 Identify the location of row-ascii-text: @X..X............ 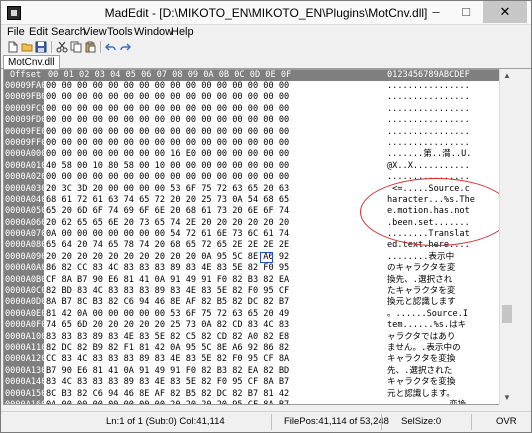
(428, 166).